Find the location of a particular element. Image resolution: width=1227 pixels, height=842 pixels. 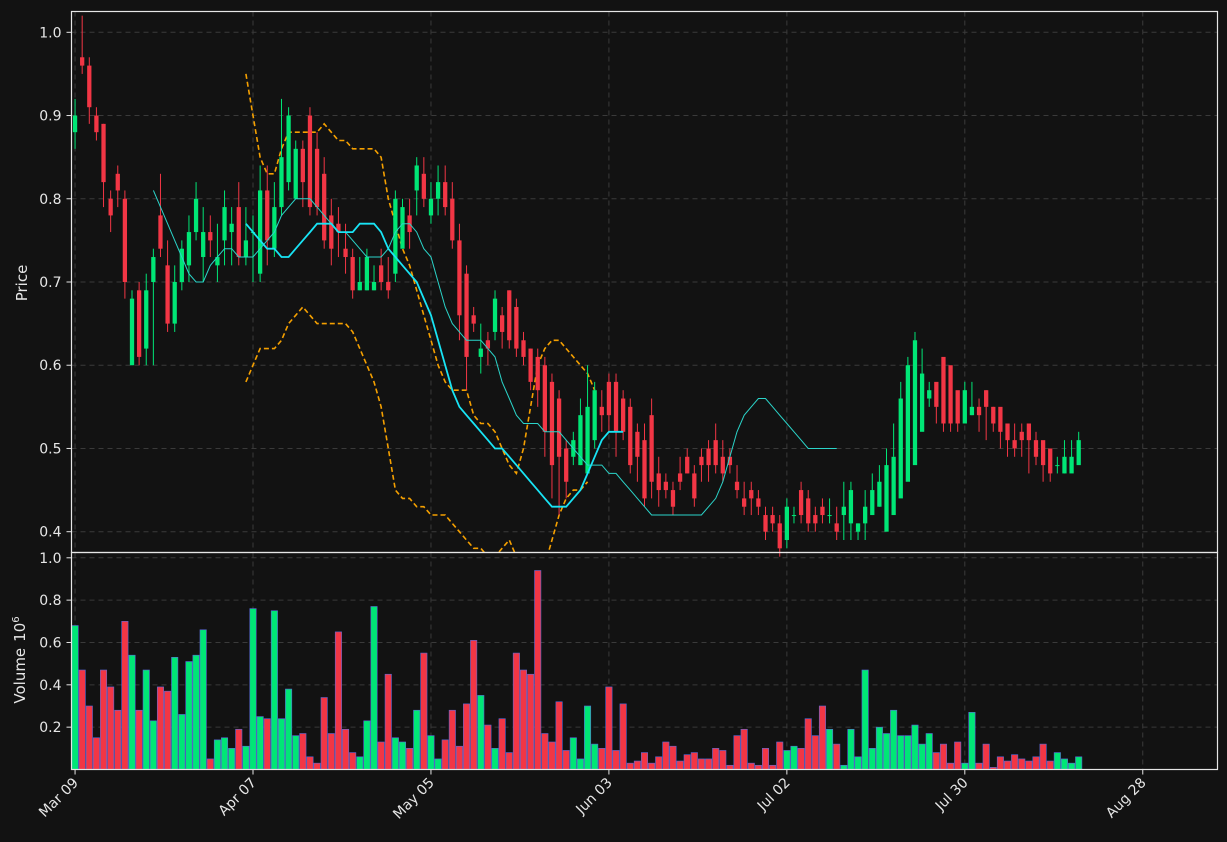

volume-axis-label: Volume 106 is located at coordinates (20, 659).